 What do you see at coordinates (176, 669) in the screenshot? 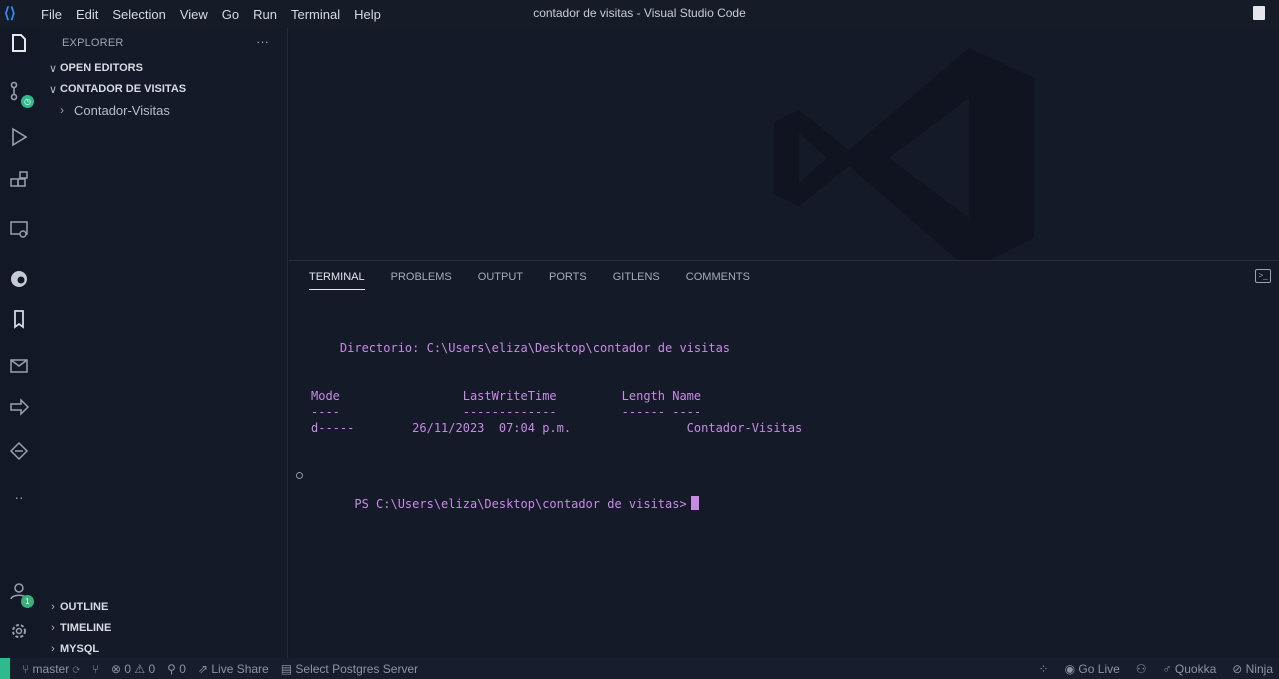
I see `ports-status: ⚲ 0` at bounding box center [176, 669].